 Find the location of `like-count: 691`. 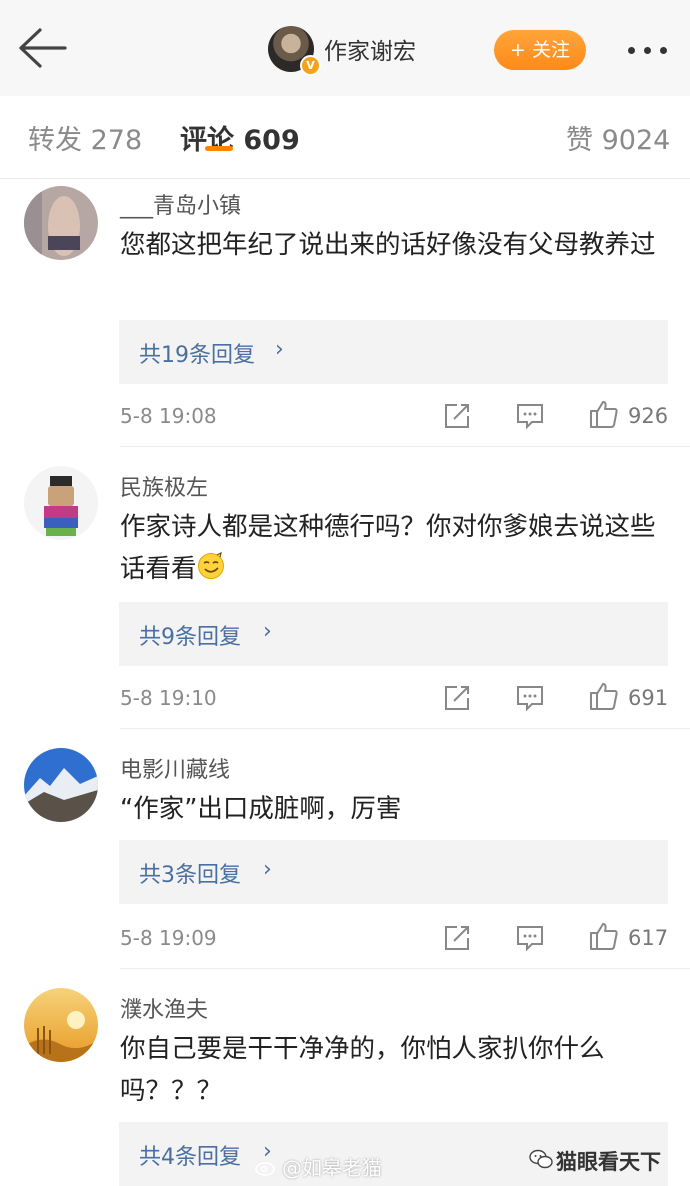

like-count: 691 is located at coordinates (648, 698).